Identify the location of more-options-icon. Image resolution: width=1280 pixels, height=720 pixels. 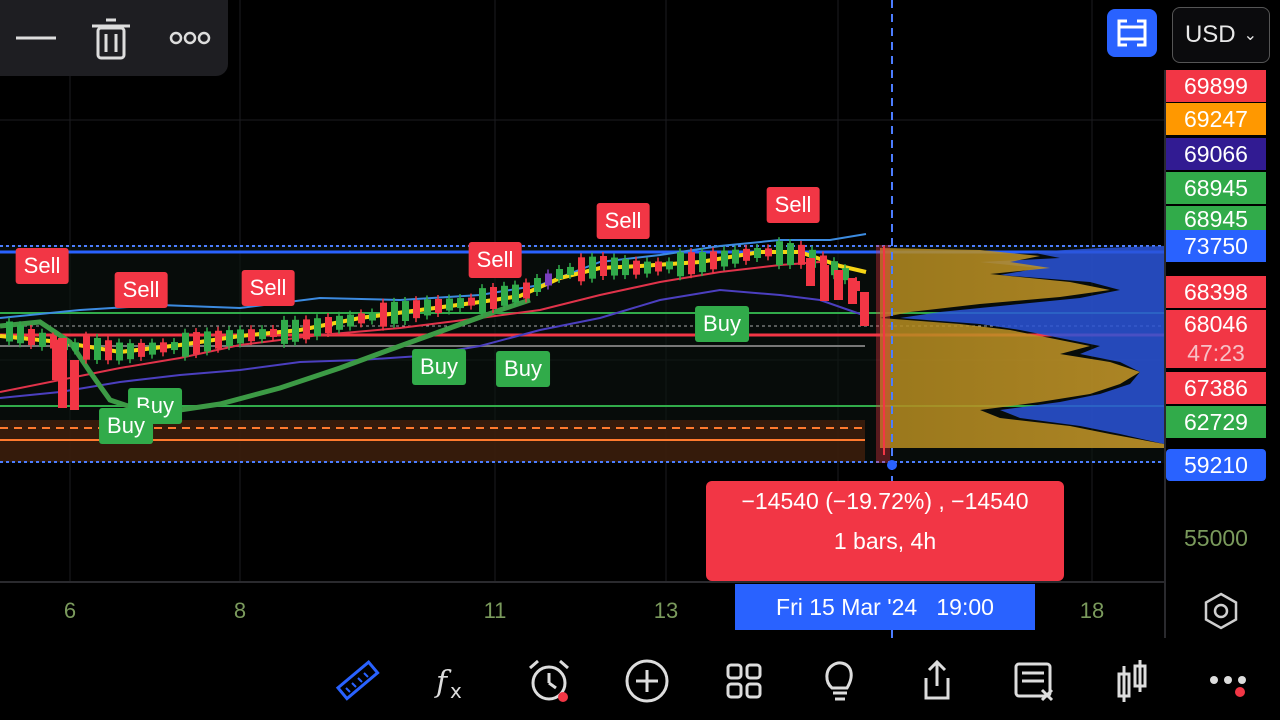
(190, 38).